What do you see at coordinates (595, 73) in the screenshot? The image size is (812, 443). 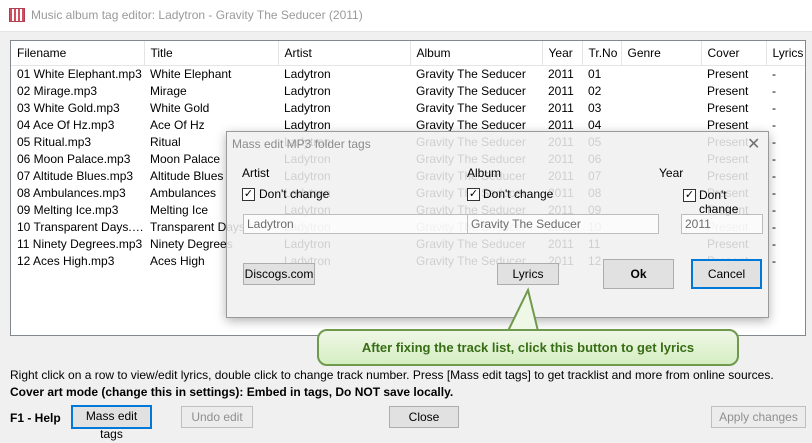 I see `cell-track-number: 01` at bounding box center [595, 73].